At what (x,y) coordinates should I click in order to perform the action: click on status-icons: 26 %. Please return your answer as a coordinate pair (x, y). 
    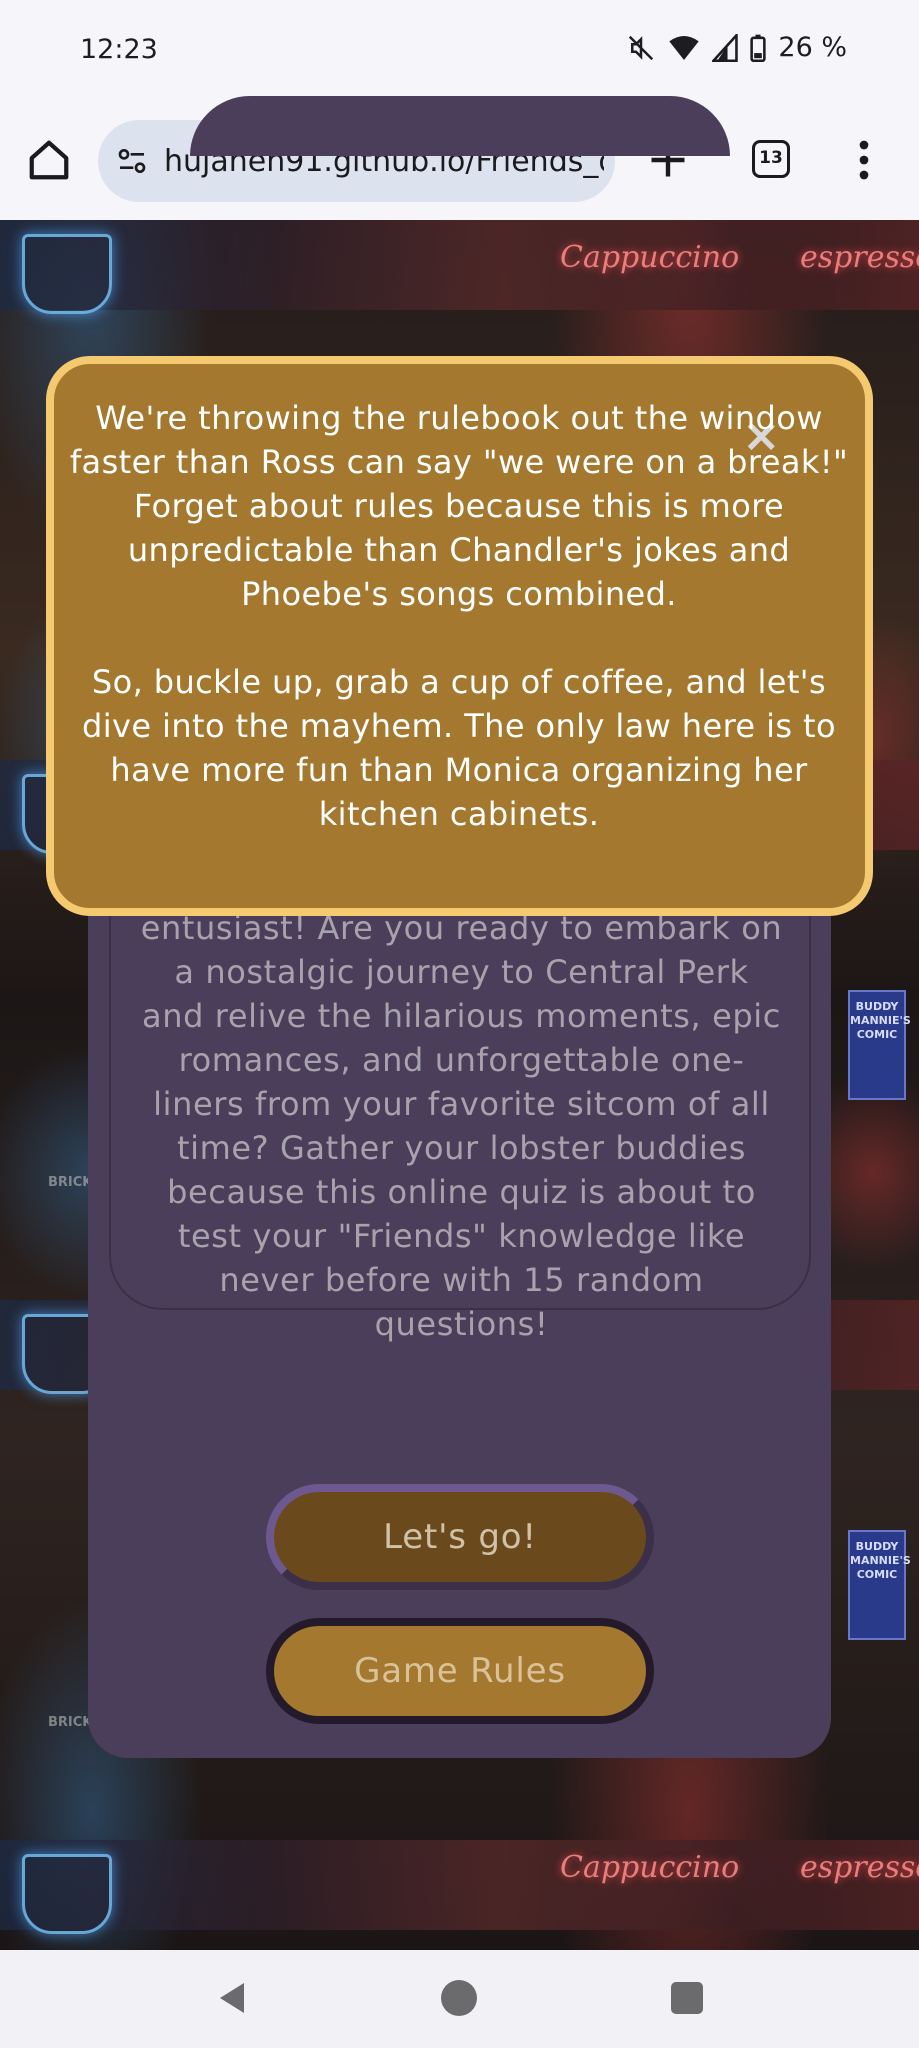
    Looking at the image, I should click on (736, 47).